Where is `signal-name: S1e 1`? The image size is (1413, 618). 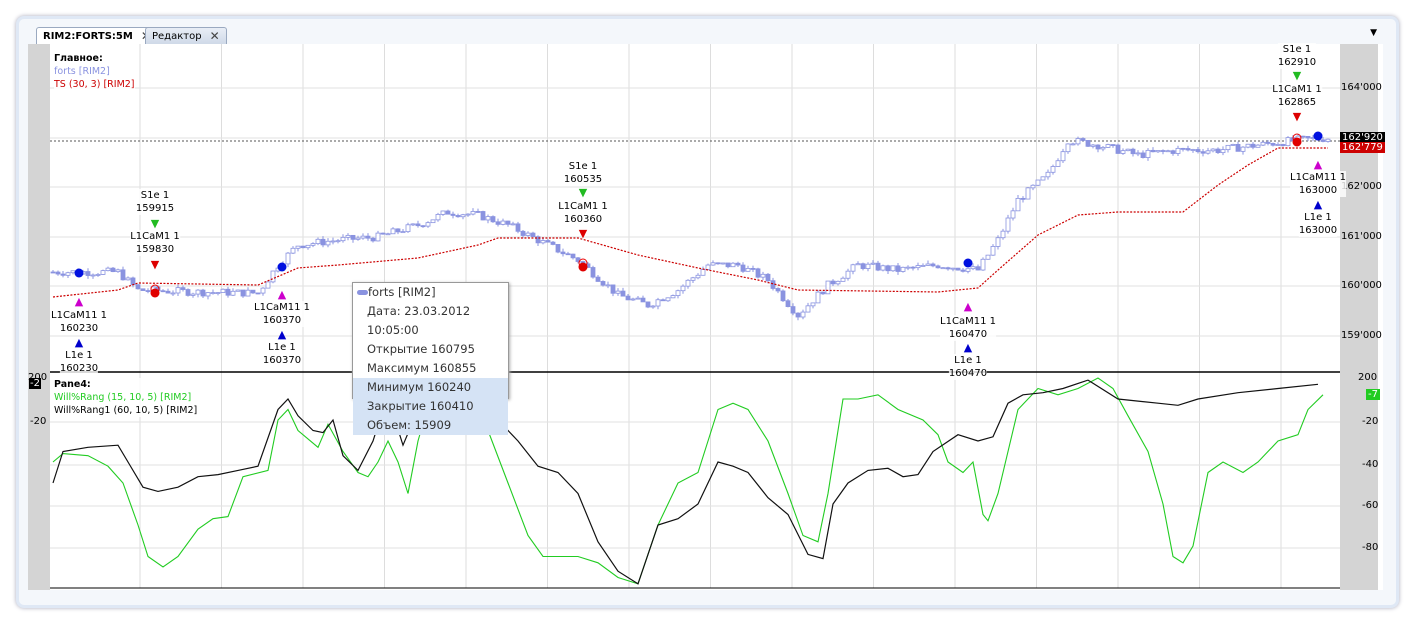
signal-name: S1e 1 is located at coordinates (1297, 49).